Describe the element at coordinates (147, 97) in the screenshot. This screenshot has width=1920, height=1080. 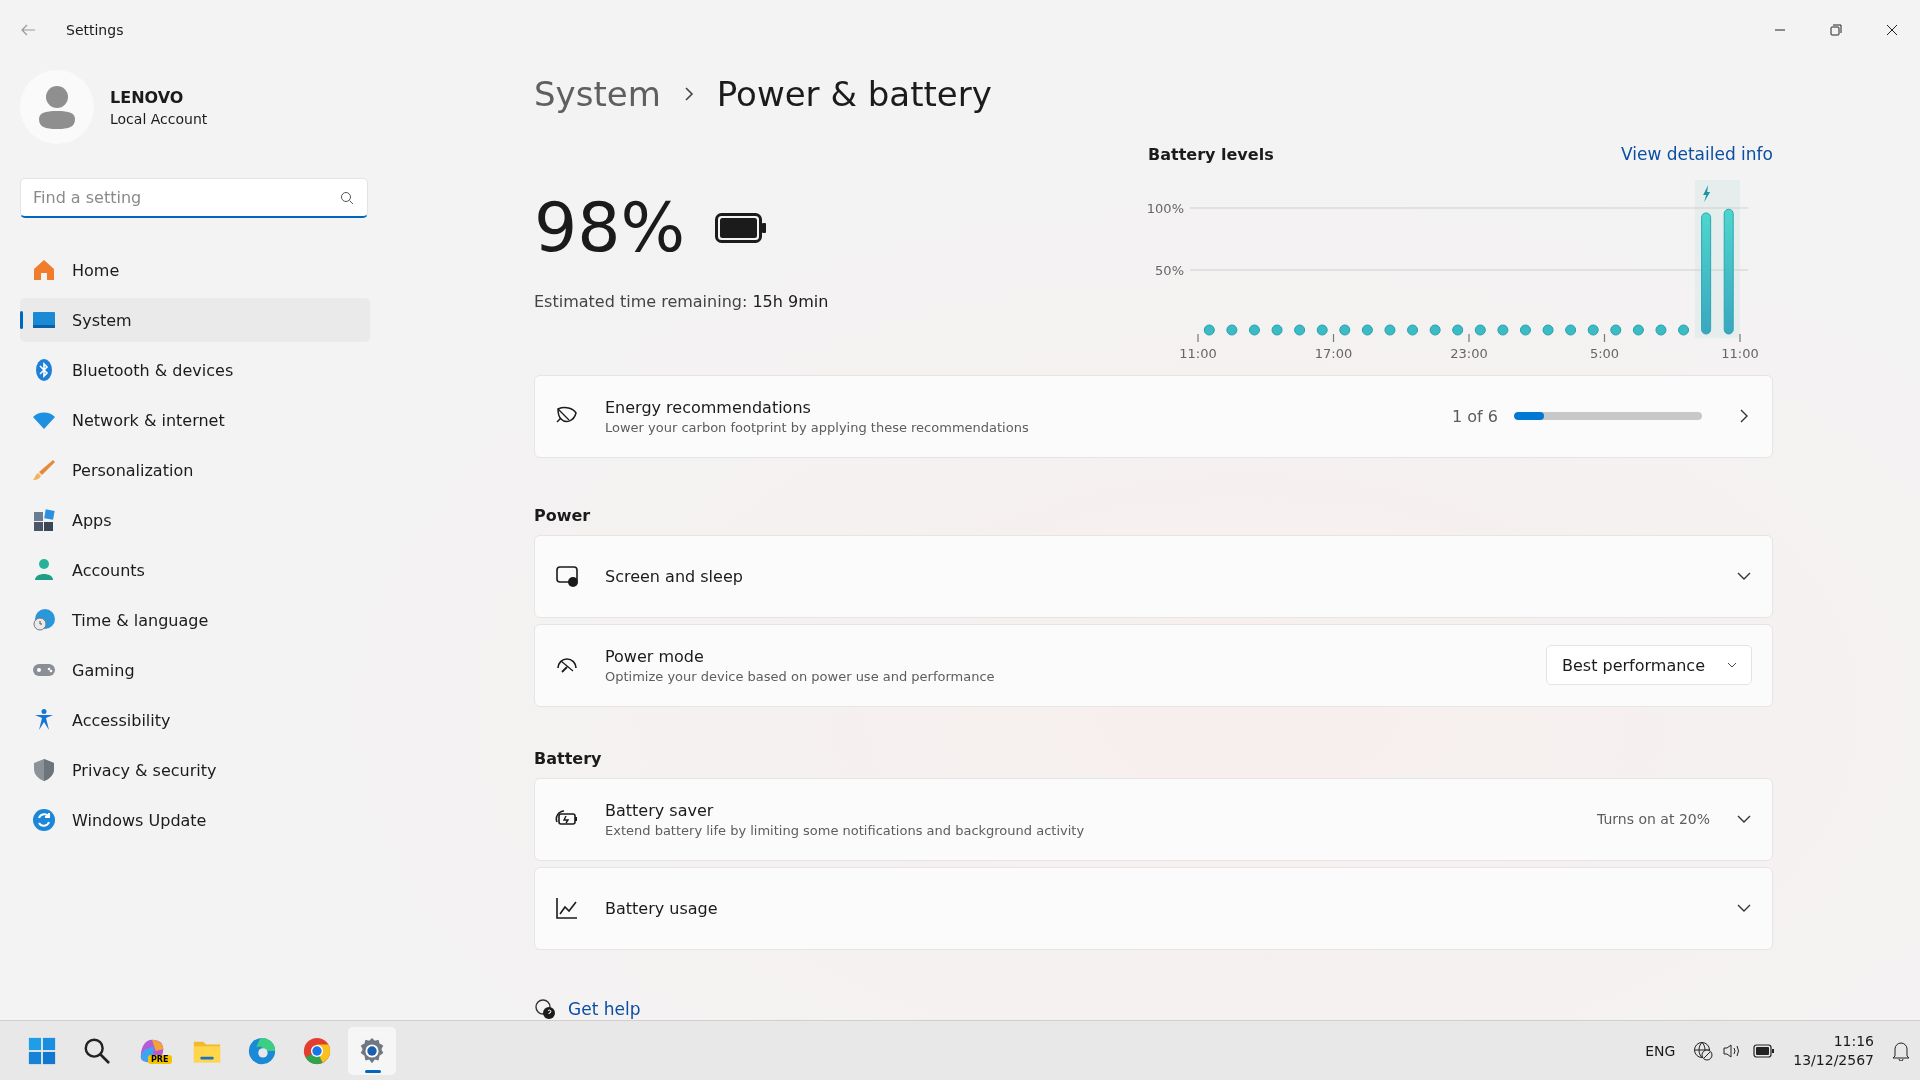
I see `account-name: LENOVO` at that location.